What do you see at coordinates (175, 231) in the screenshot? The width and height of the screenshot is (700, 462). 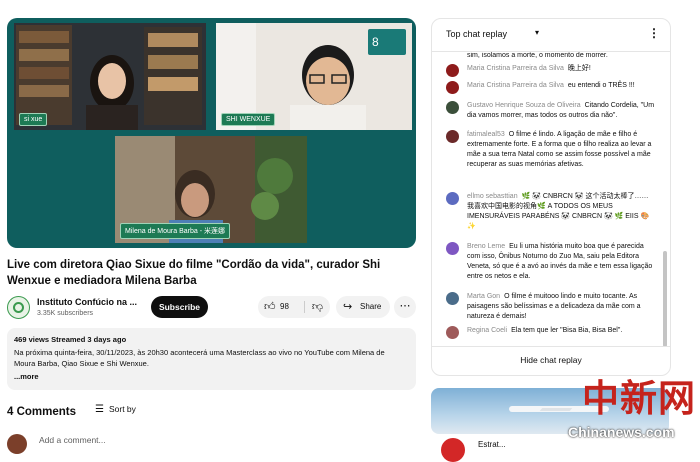 I see `participant-name-tag: Milena de Moura Barba - 米莲娜` at bounding box center [175, 231].